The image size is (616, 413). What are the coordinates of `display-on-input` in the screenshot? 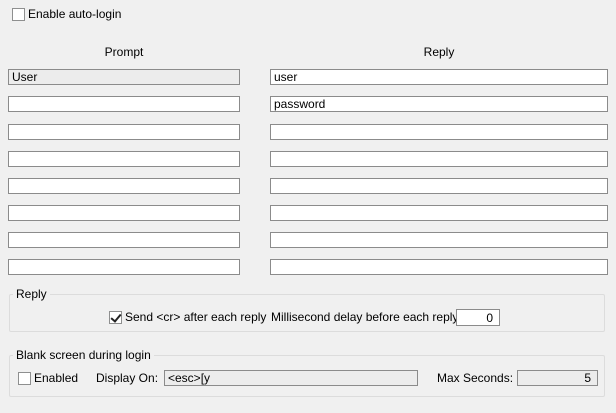 It's located at (291, 378).